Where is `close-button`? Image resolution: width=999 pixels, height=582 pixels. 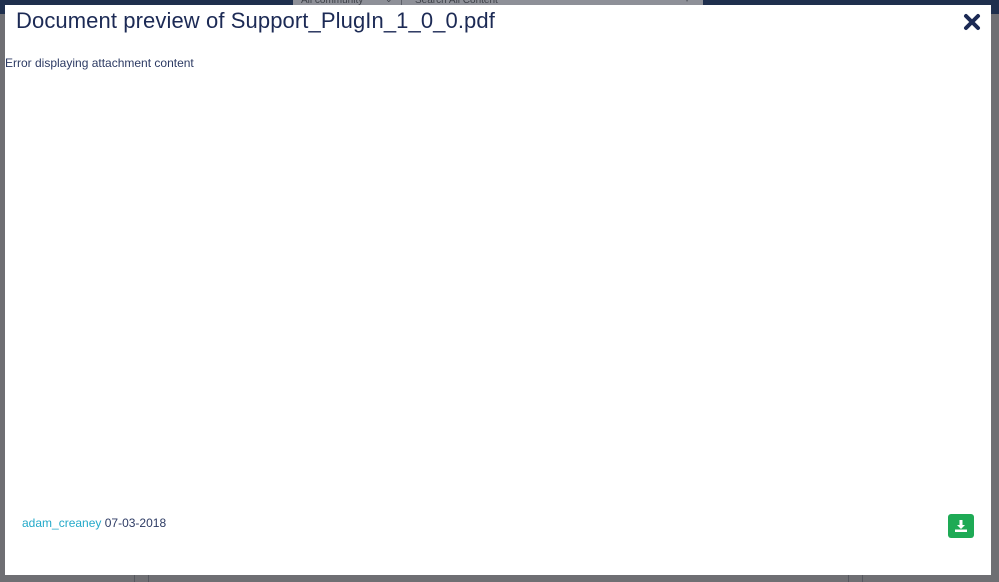
close-button is located at coordinates (972, 22).